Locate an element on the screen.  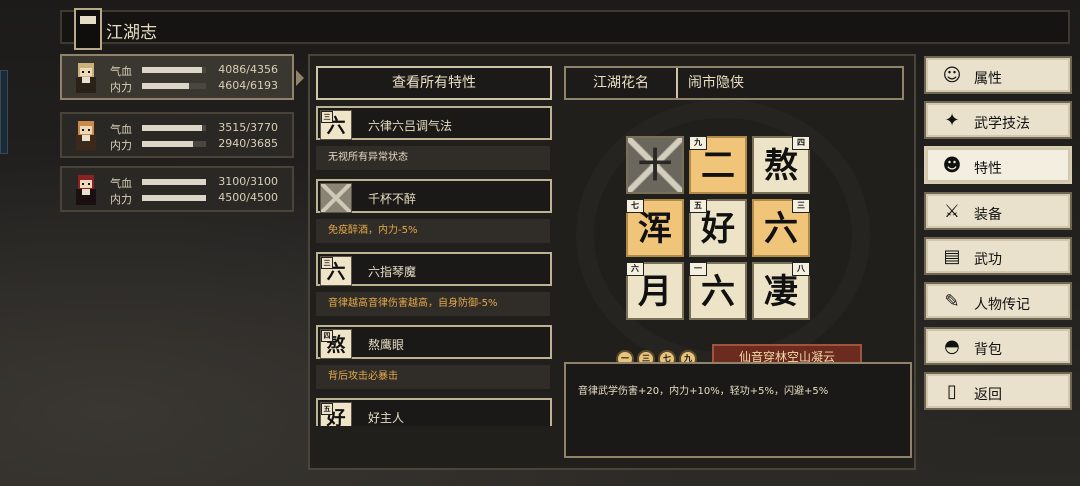
menu-label: 返回 is located at coordinates (988, 395).